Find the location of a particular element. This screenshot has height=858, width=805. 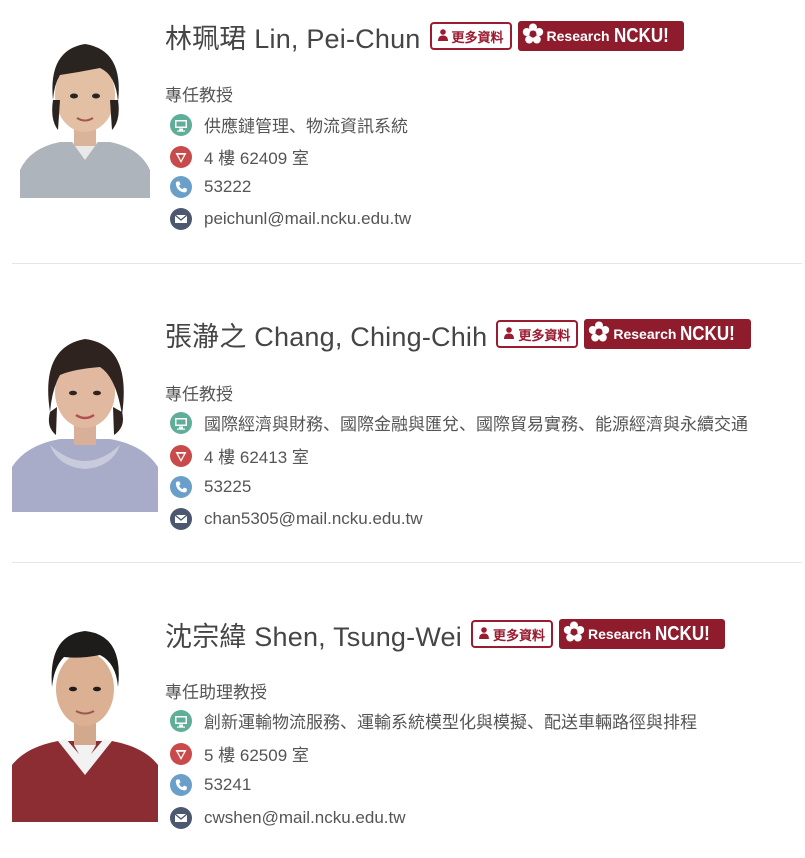

expertise-row: 創新運輸物流服務、運輸系統模型化與模擬、配送車輛路徑與排程 is located at coordinates (433, 720).